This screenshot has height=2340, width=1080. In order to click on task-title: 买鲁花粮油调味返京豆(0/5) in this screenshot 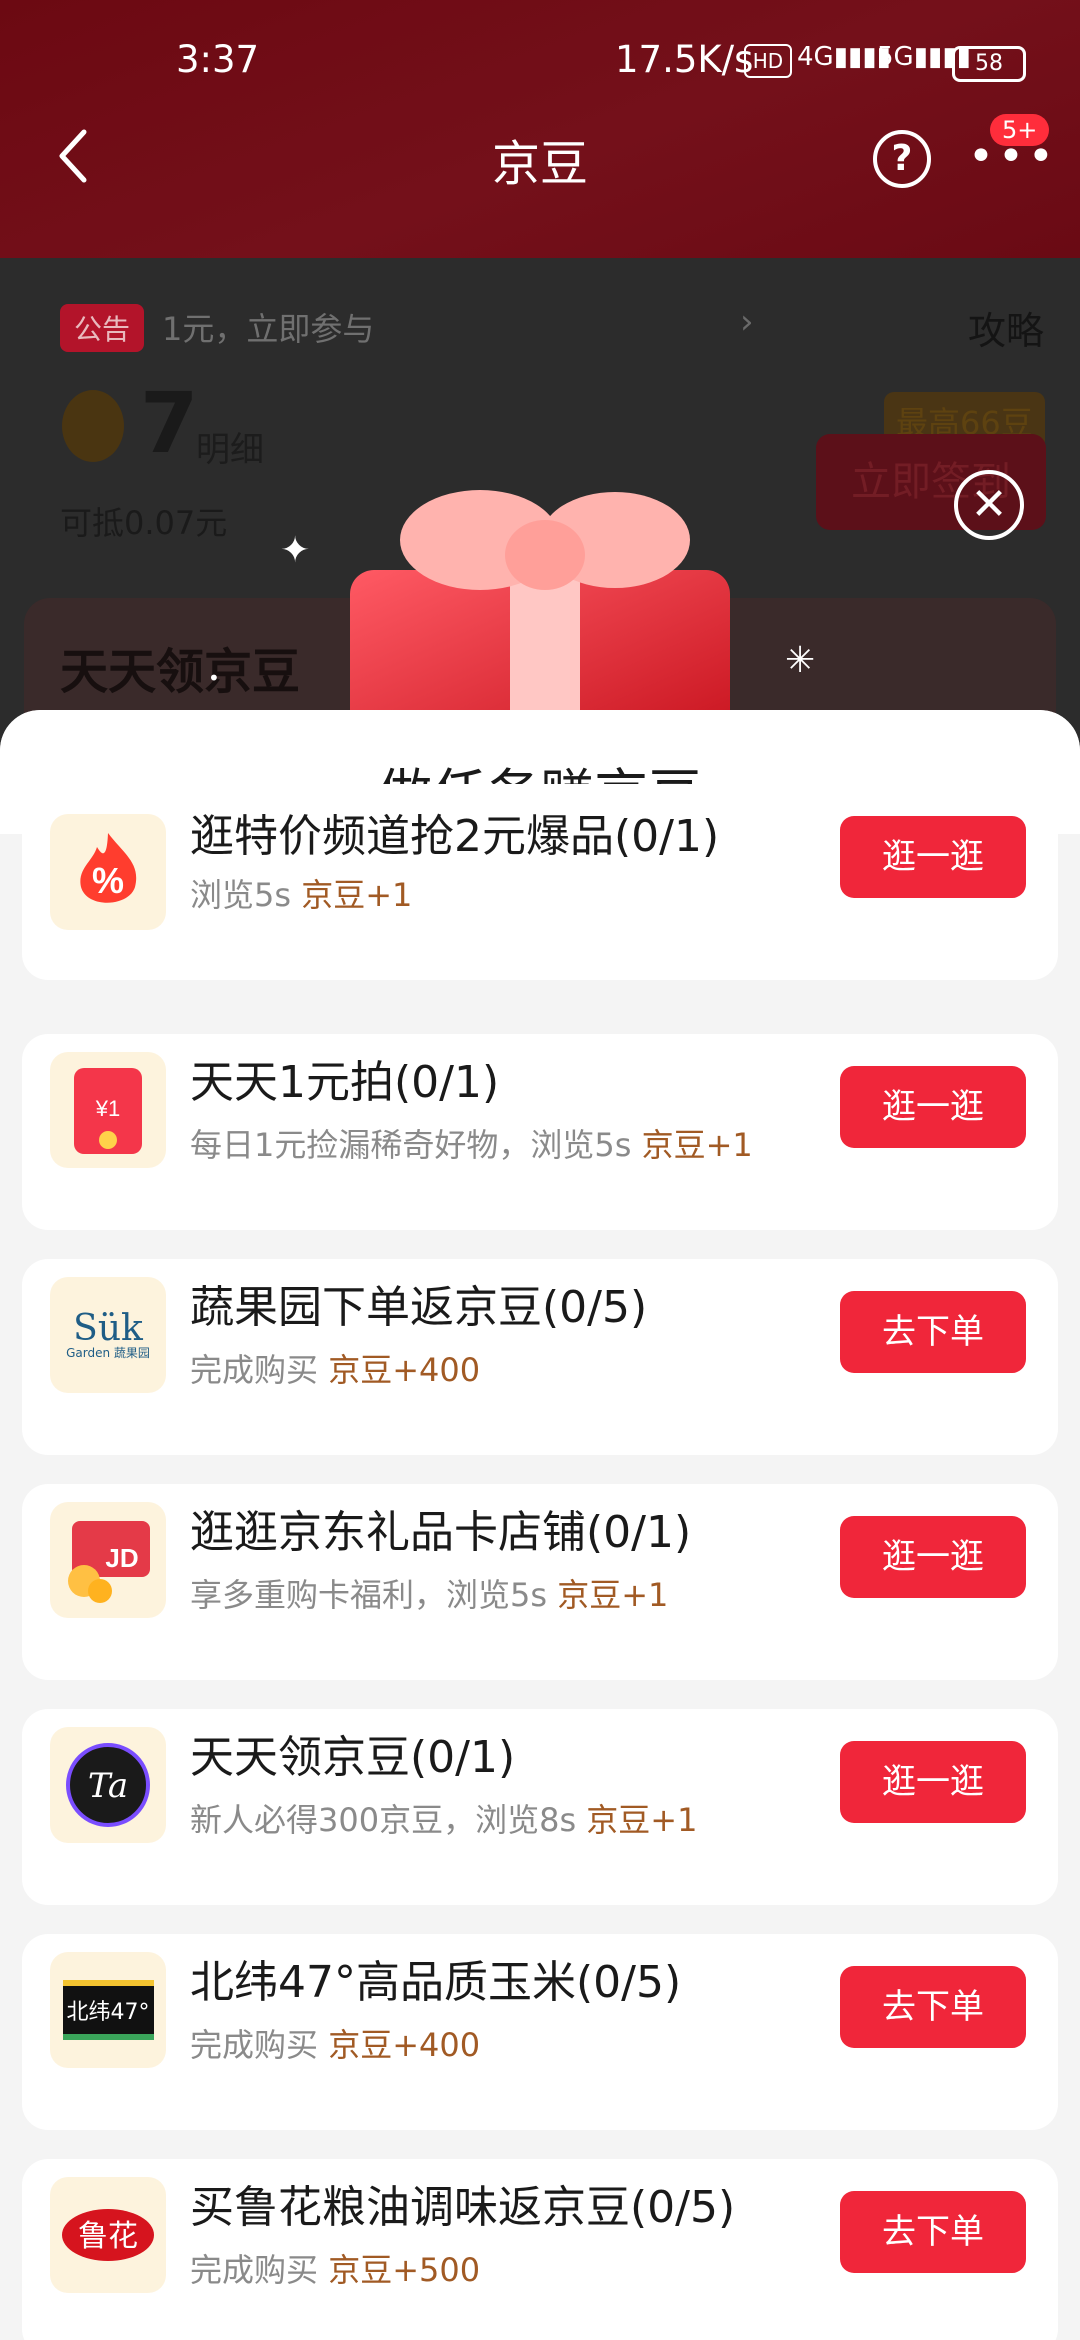, I will do `click(463, 2207)`.